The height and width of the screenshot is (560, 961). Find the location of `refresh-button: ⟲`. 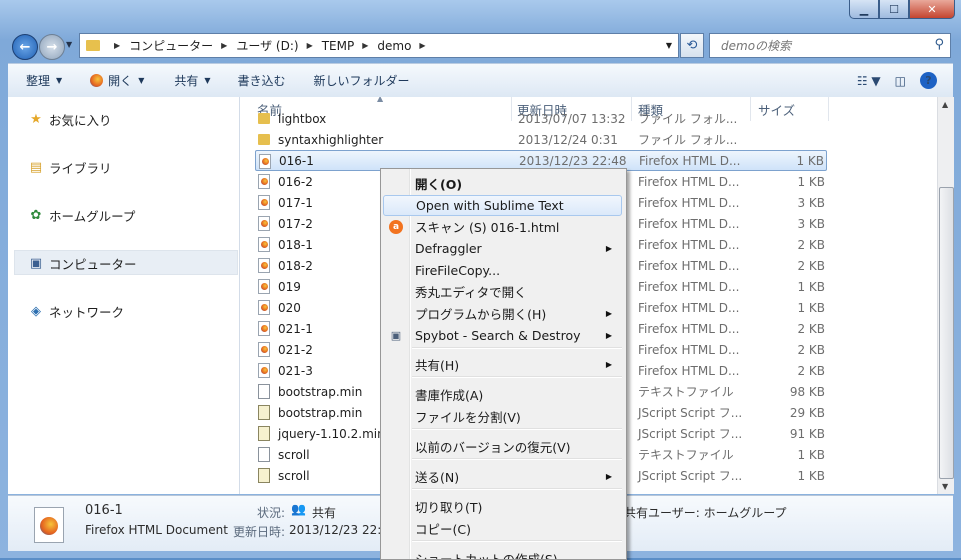

refresh-button: ⟲ is located at coordinates (692, 45).